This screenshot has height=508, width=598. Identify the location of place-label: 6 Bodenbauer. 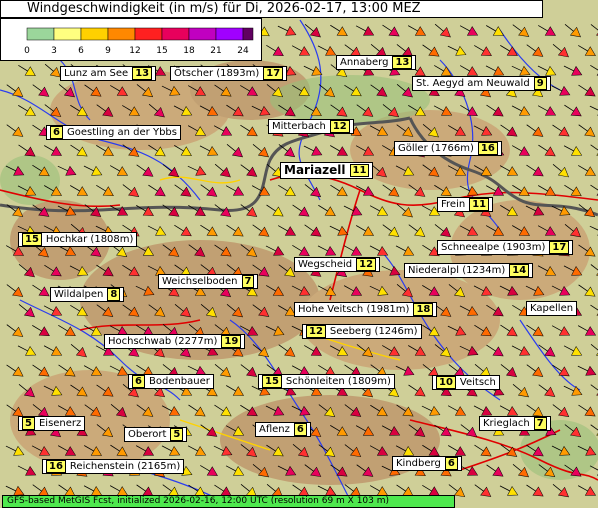
(171, 381).